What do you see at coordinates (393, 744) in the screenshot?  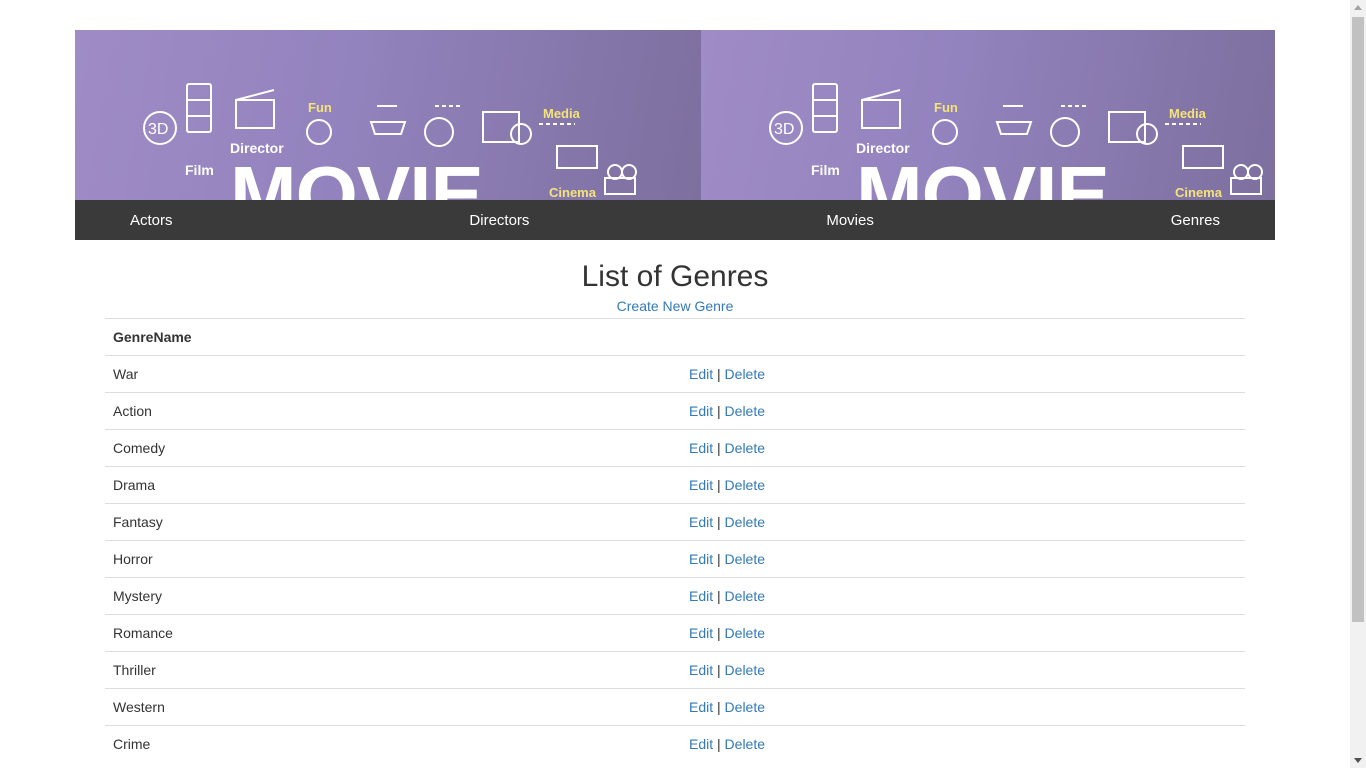 I see `genre-name: Crime` at bounding box center [393, 744].